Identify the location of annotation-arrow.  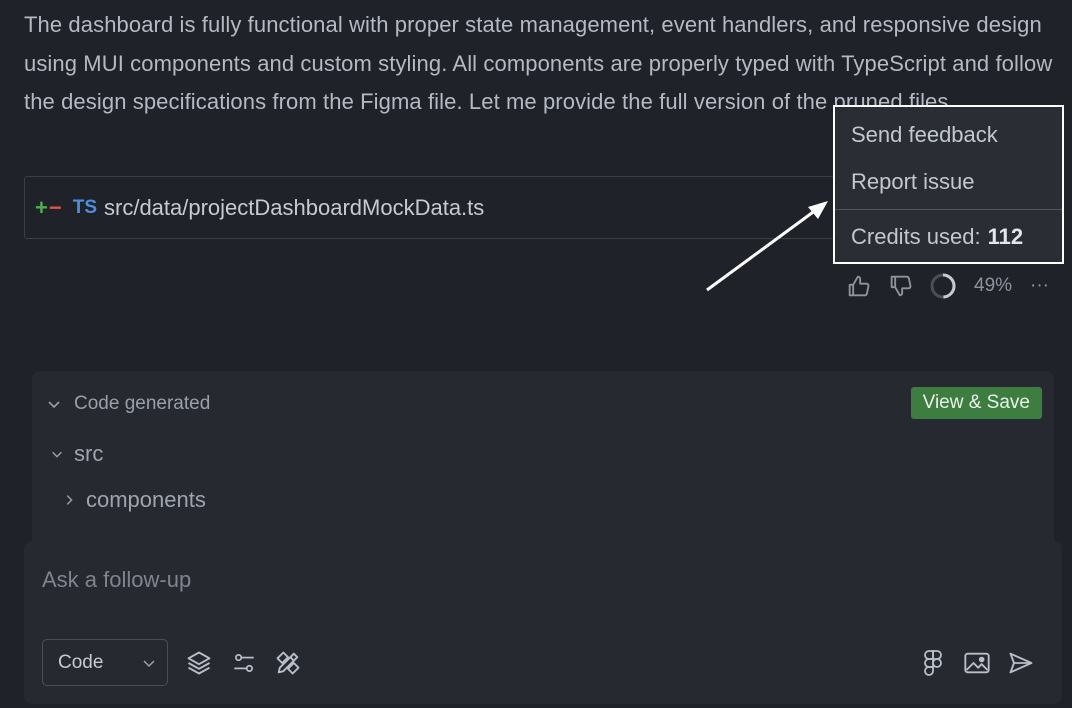
(767, 246).